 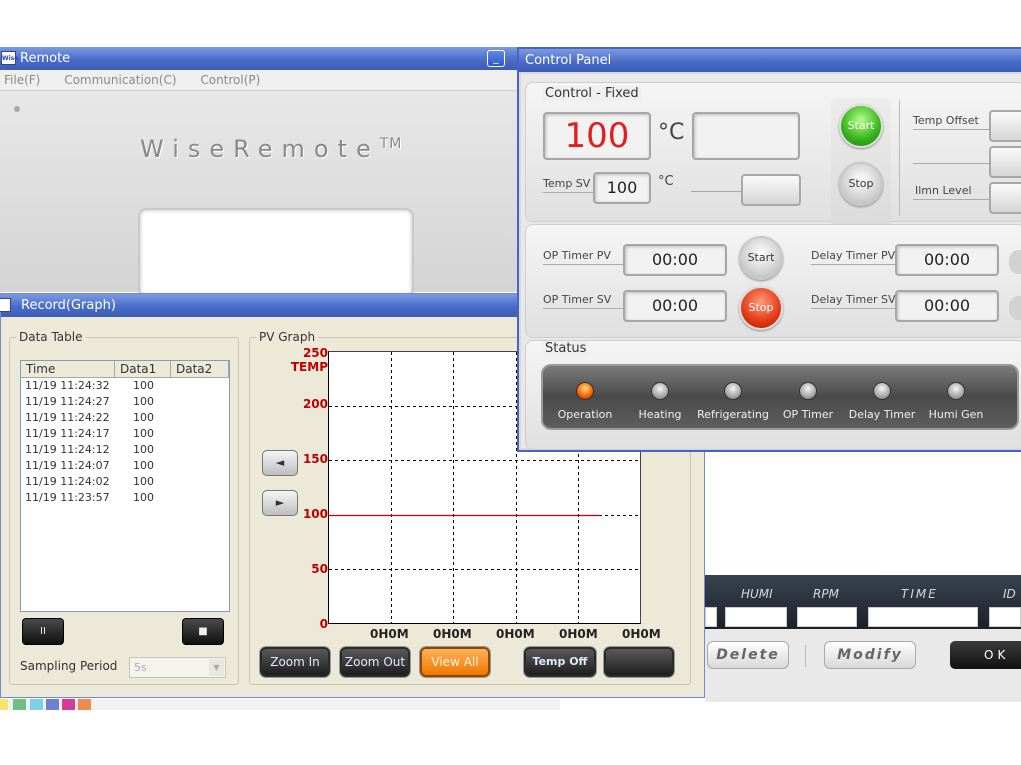 What do you see at coordinates (375, 662) in the screenshot?
I see `zoom-out-button: Zoom Out` at bounding box center [375, 662].